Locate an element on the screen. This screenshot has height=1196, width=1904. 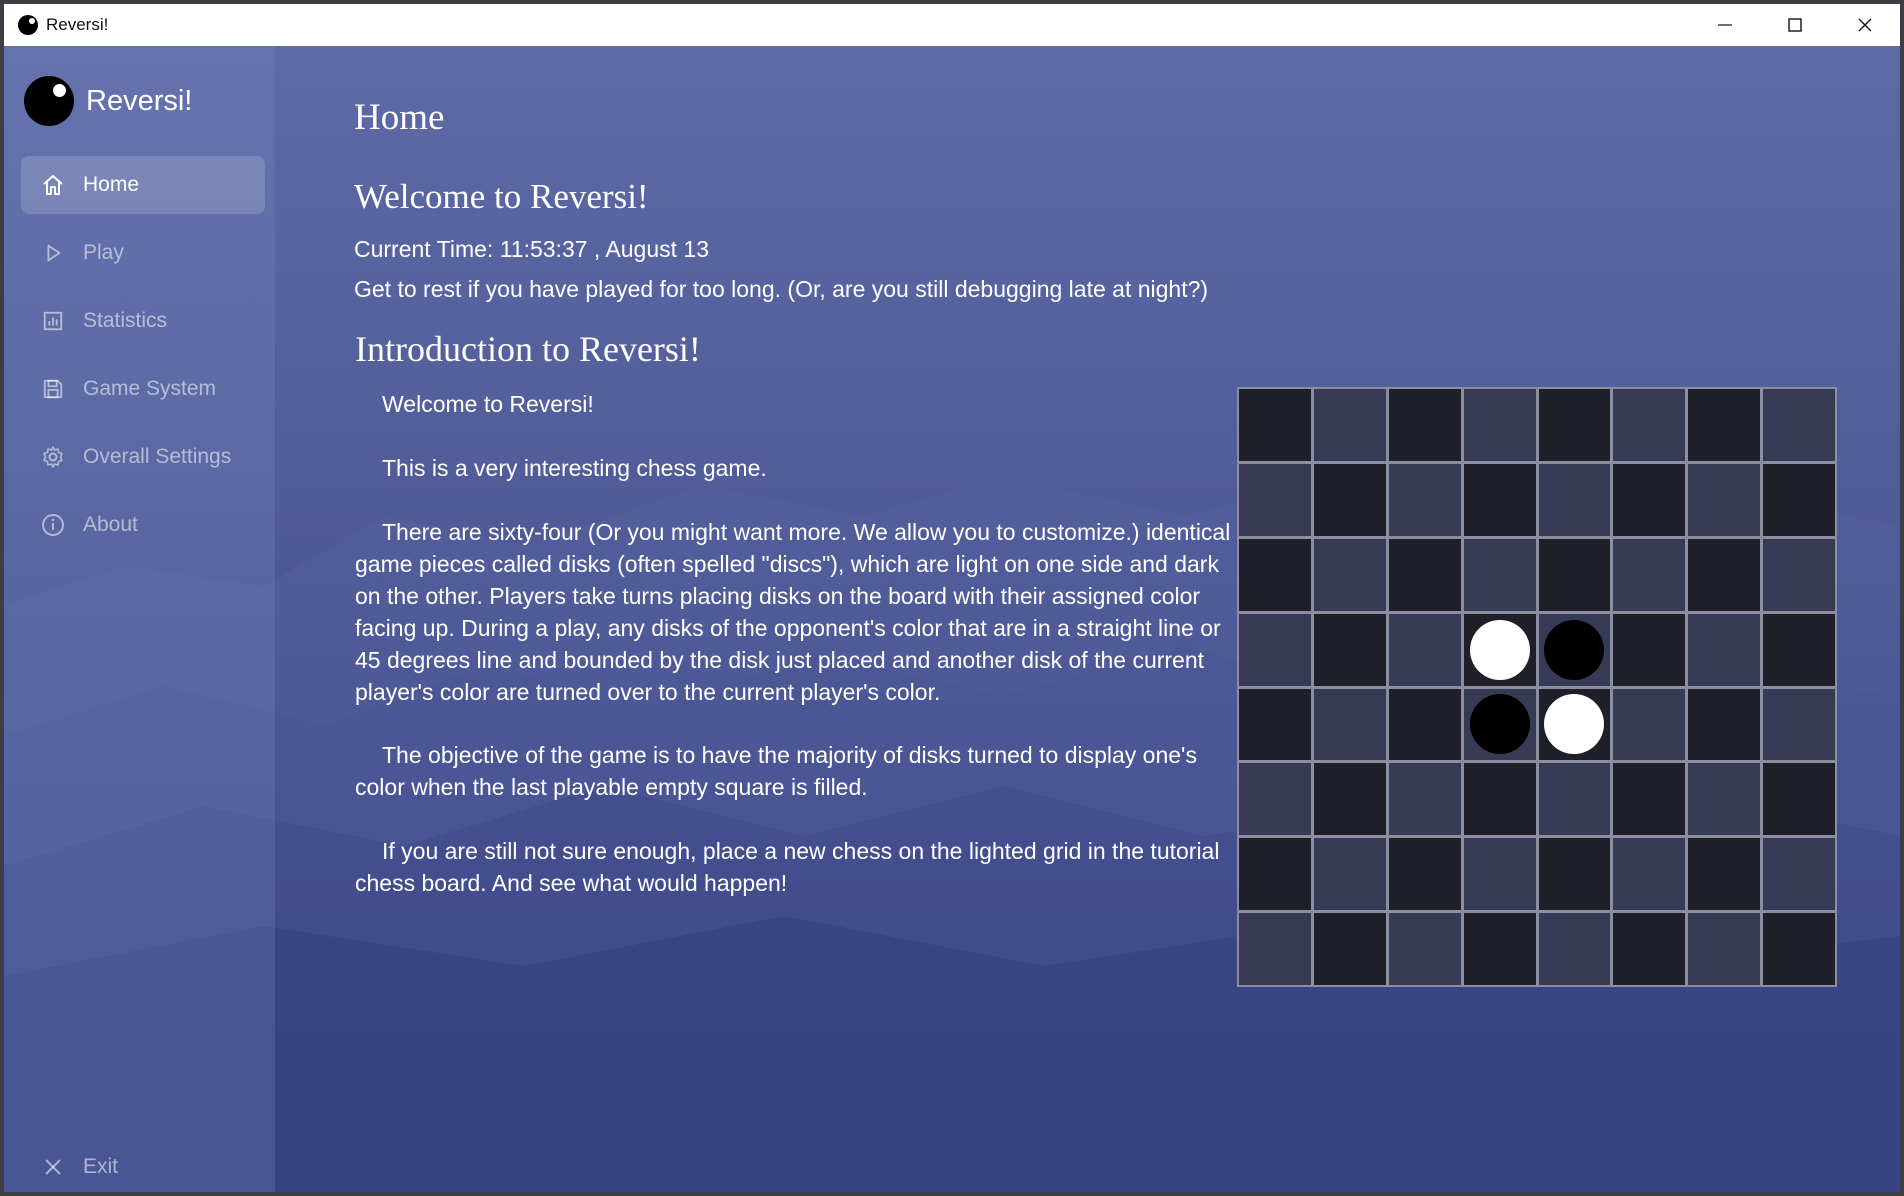
home-icon is located at coordinates (53, 185).